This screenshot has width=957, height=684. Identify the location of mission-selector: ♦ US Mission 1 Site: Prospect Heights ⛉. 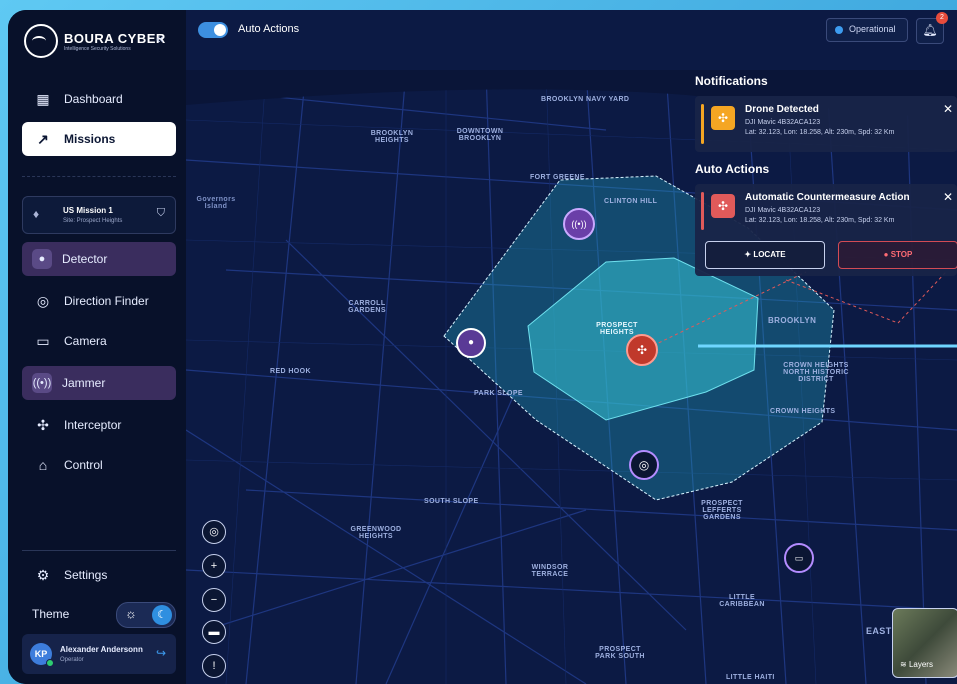
(99, 215).